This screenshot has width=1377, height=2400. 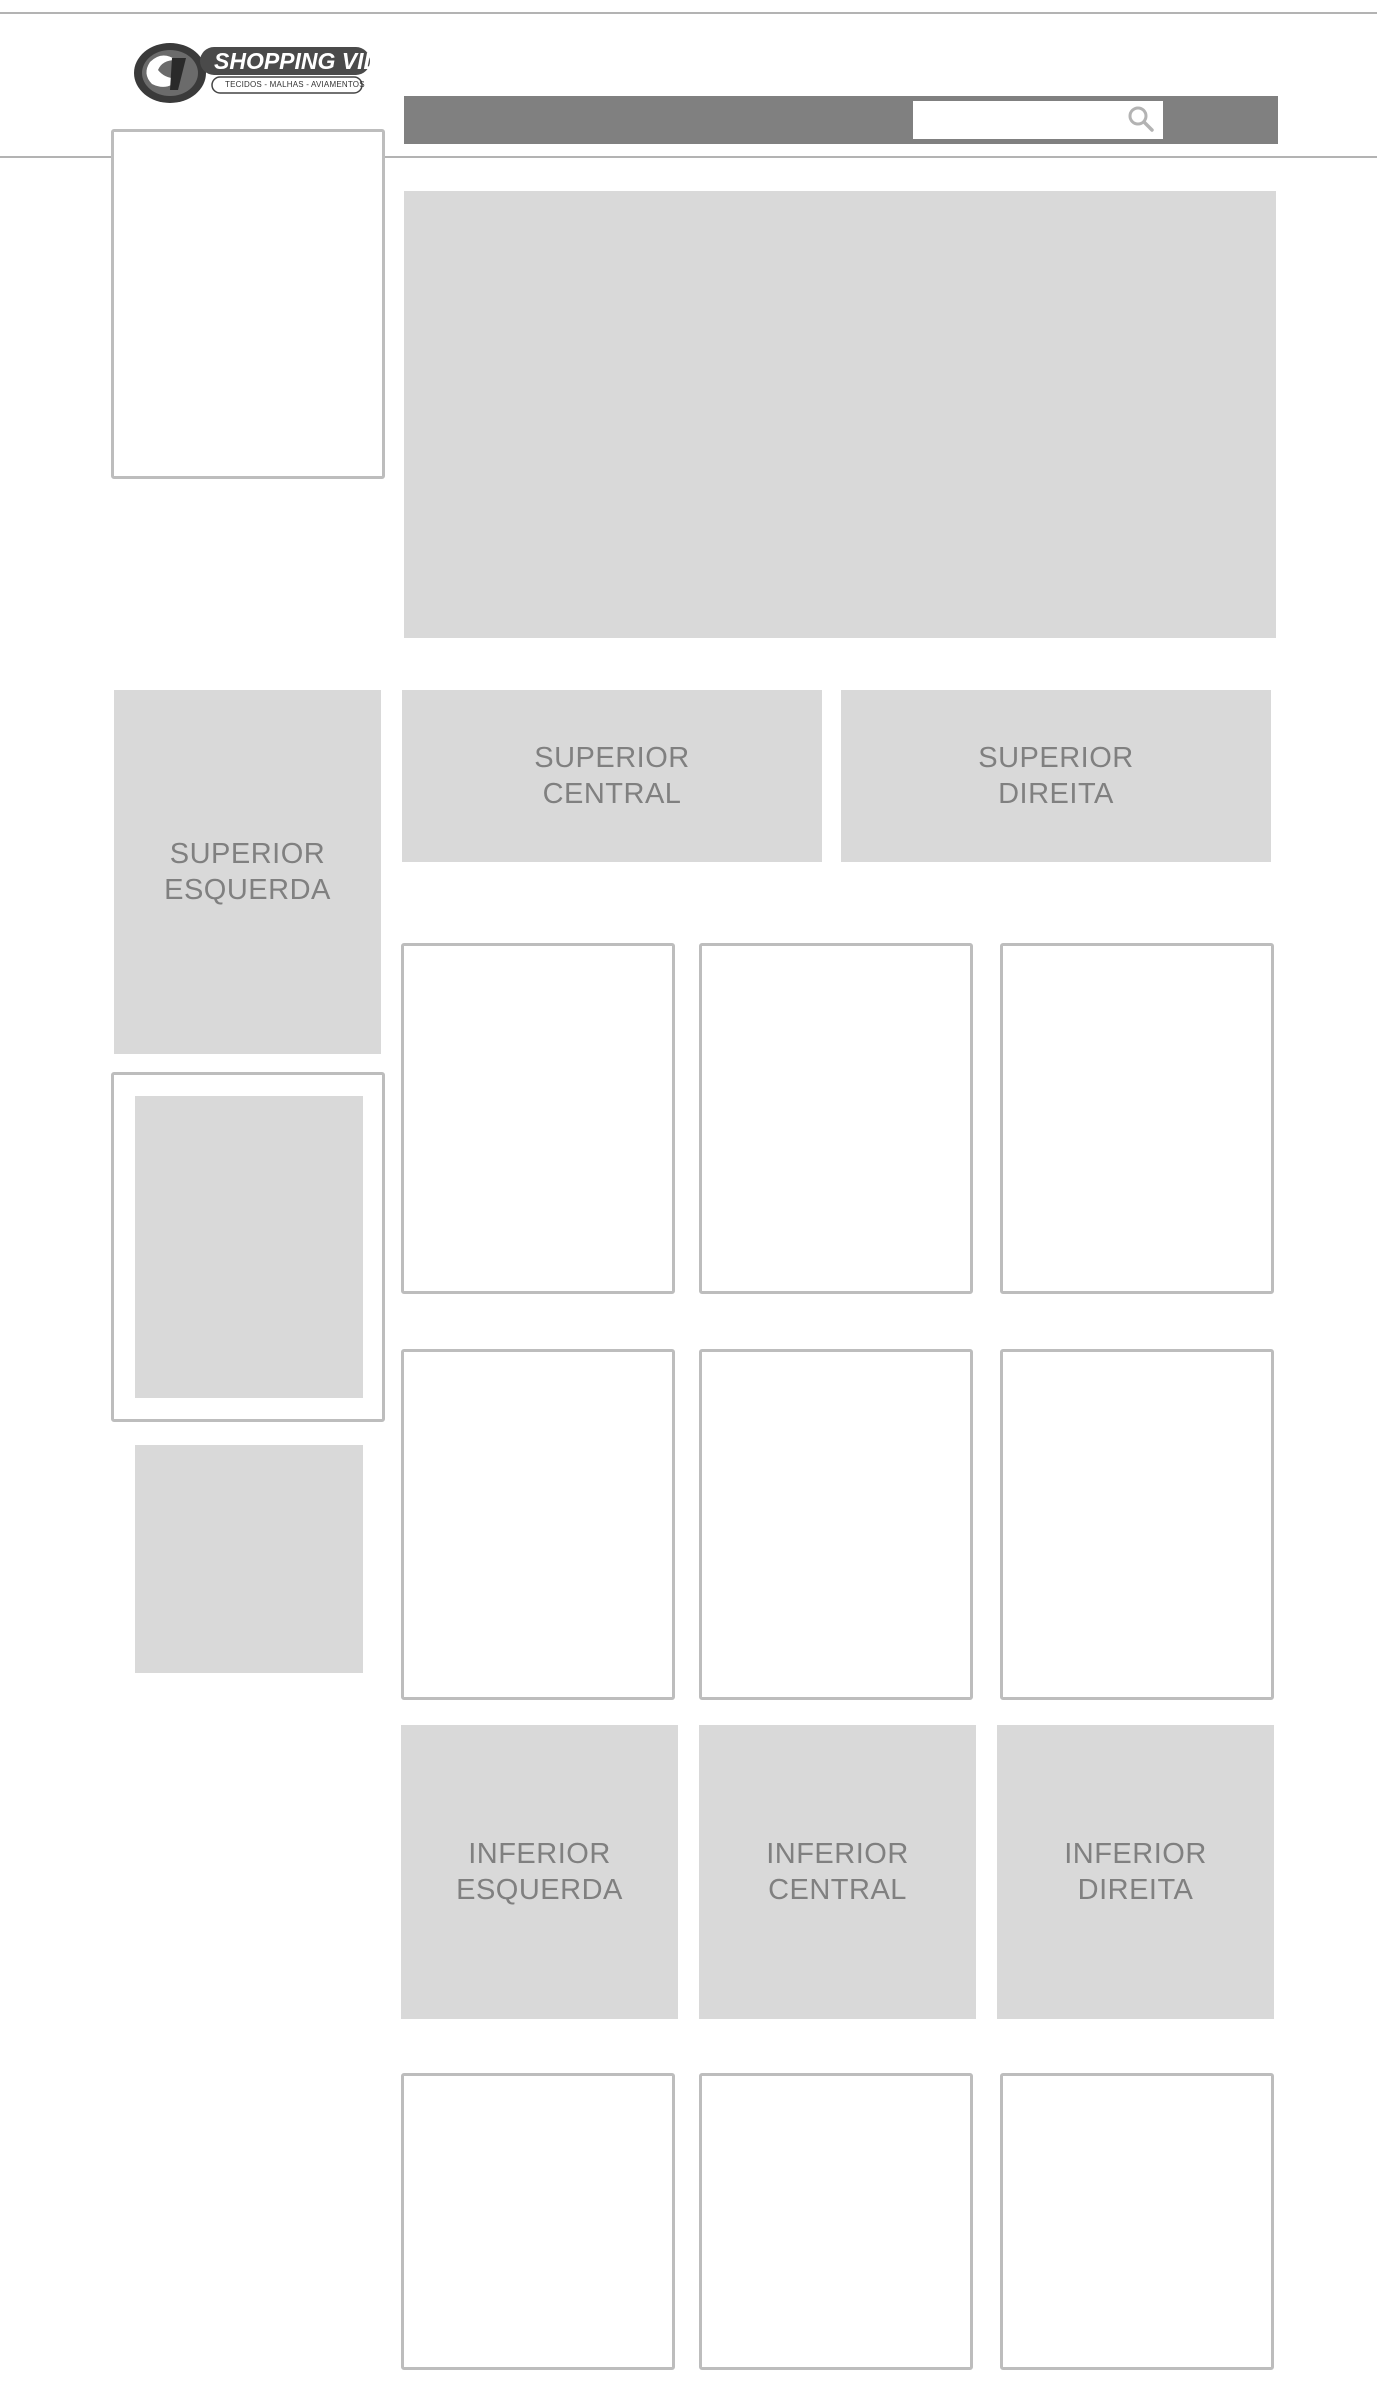 What do you see at coordinates (612, 776) in the screenshot?
I see `banner-superior-central: SUPERIOR CENTRAL` at bounding box center [612, 776].